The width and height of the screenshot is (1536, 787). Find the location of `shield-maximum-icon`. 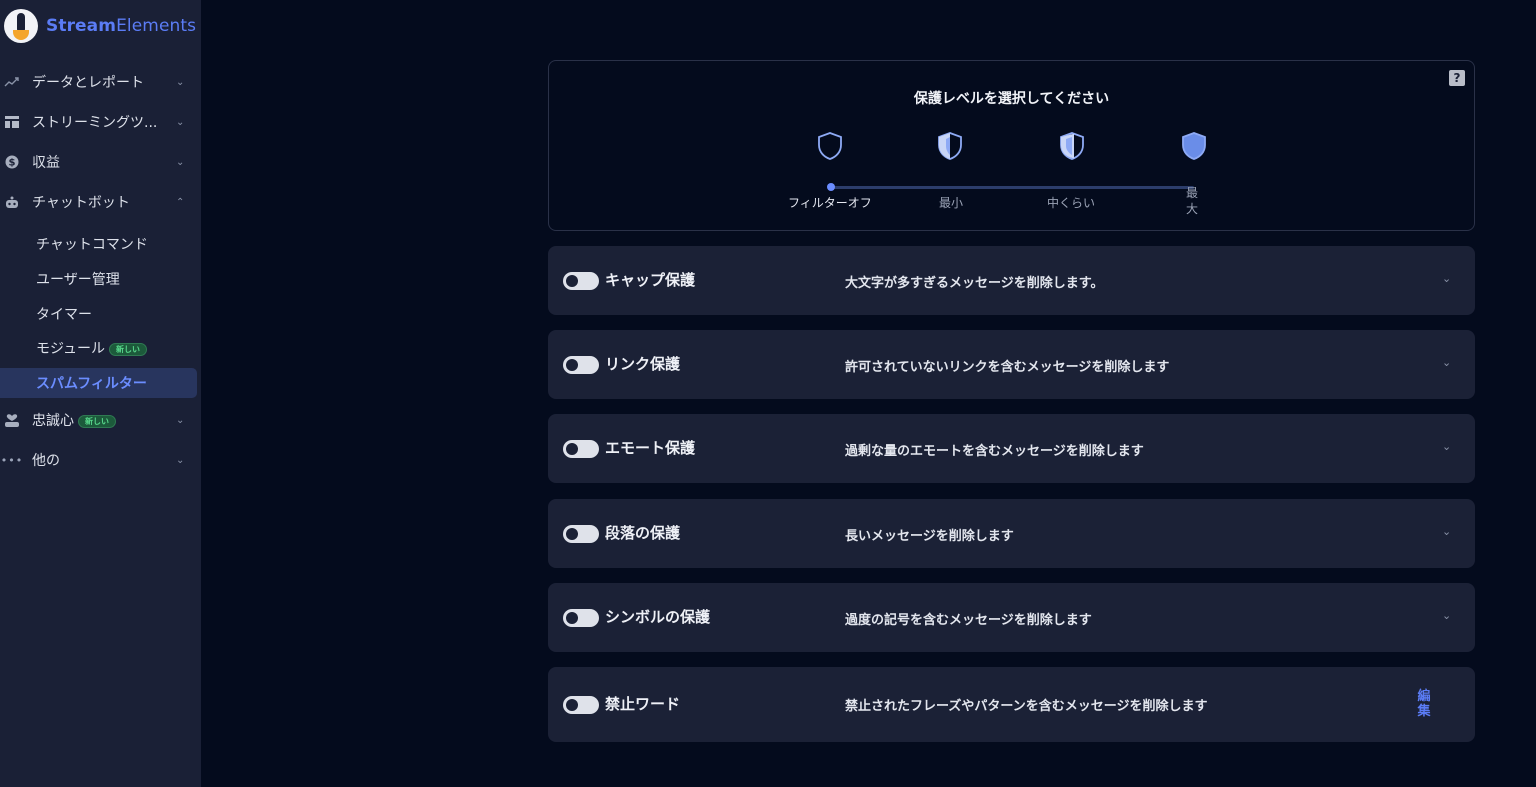

shield-maximum-icon is located at coordinates (1194, 146).